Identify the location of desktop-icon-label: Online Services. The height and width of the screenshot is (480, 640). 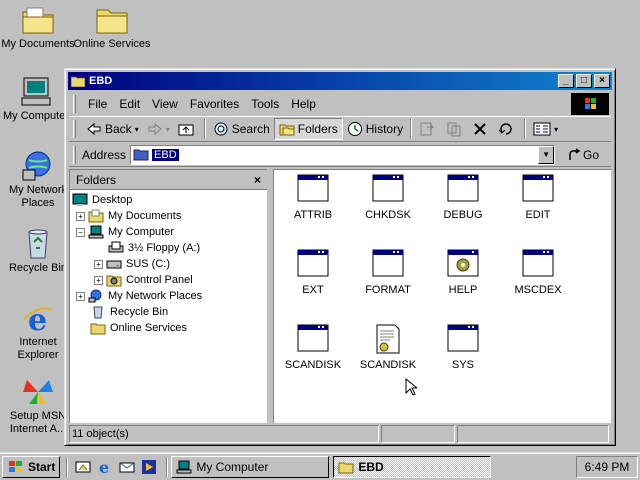
(112, 44).